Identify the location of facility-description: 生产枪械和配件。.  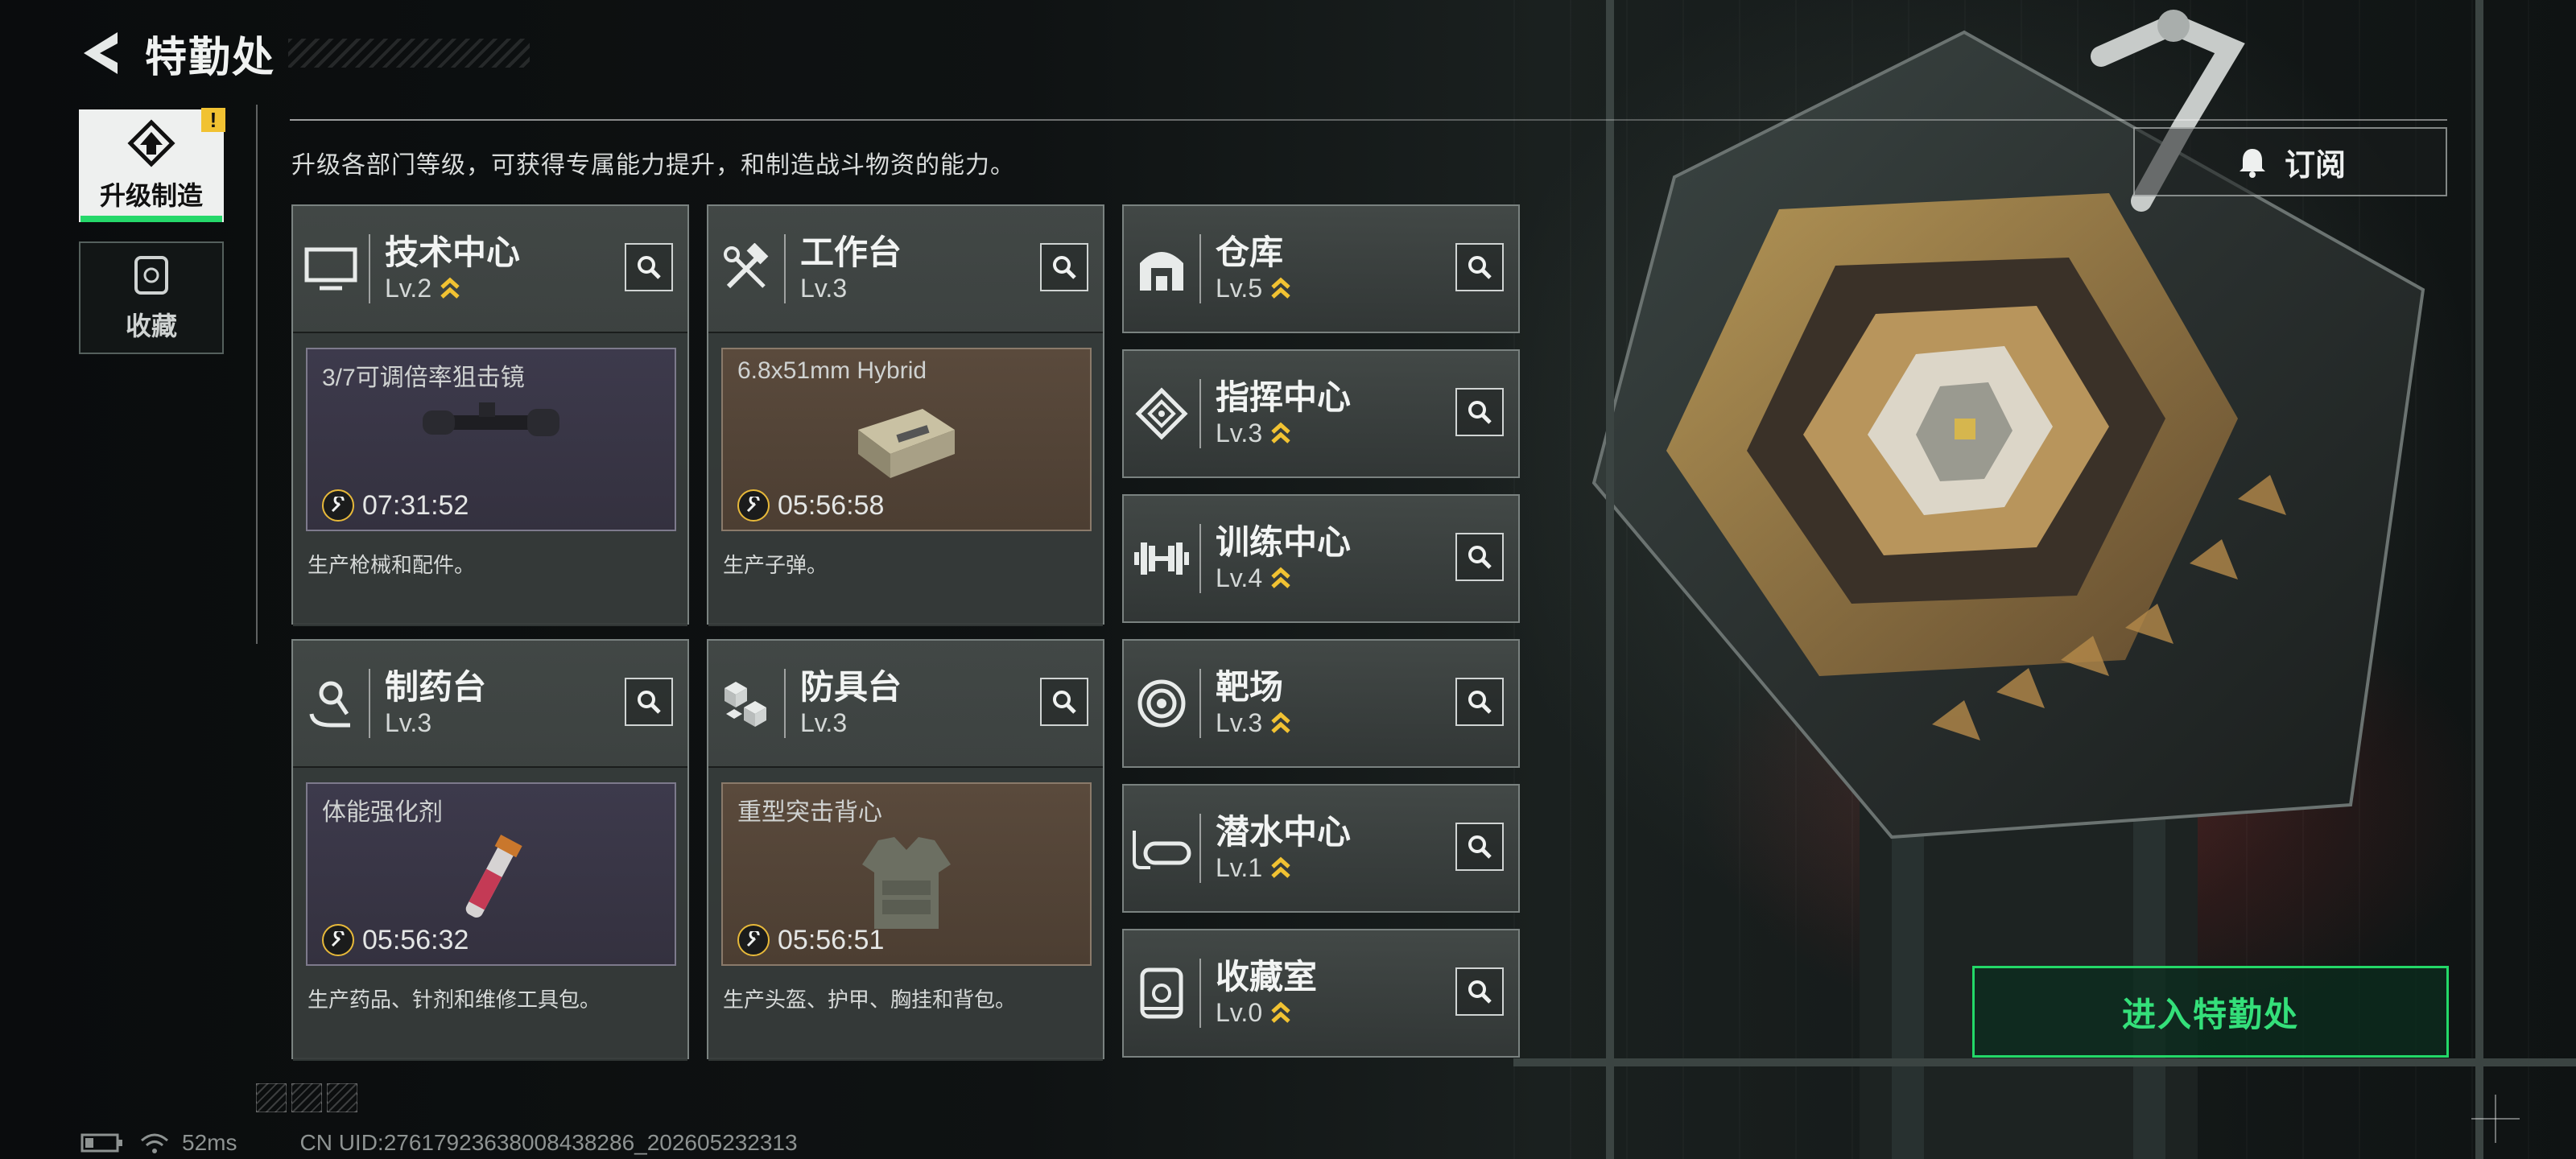
(392, 565).